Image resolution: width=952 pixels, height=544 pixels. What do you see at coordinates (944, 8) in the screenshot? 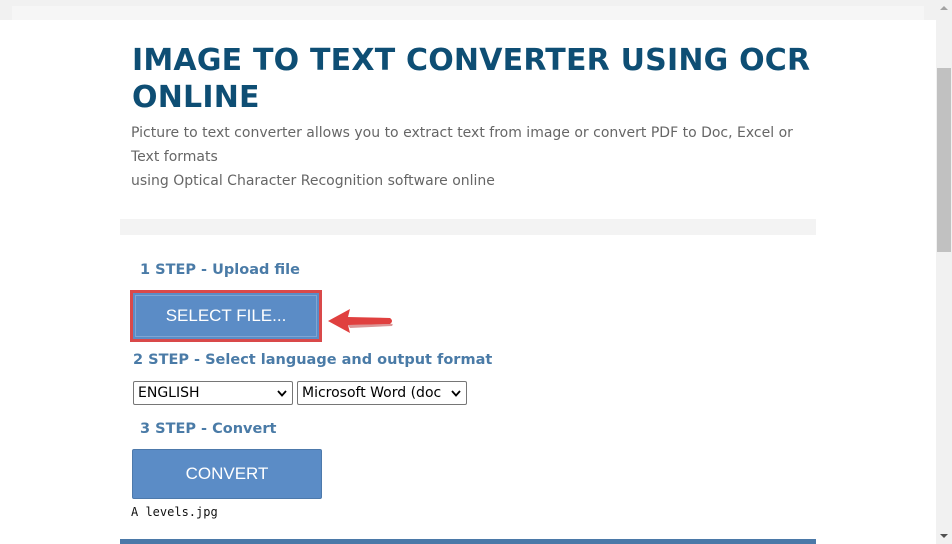
I see `scroll-up-icon` at bounding box center [944, 8].